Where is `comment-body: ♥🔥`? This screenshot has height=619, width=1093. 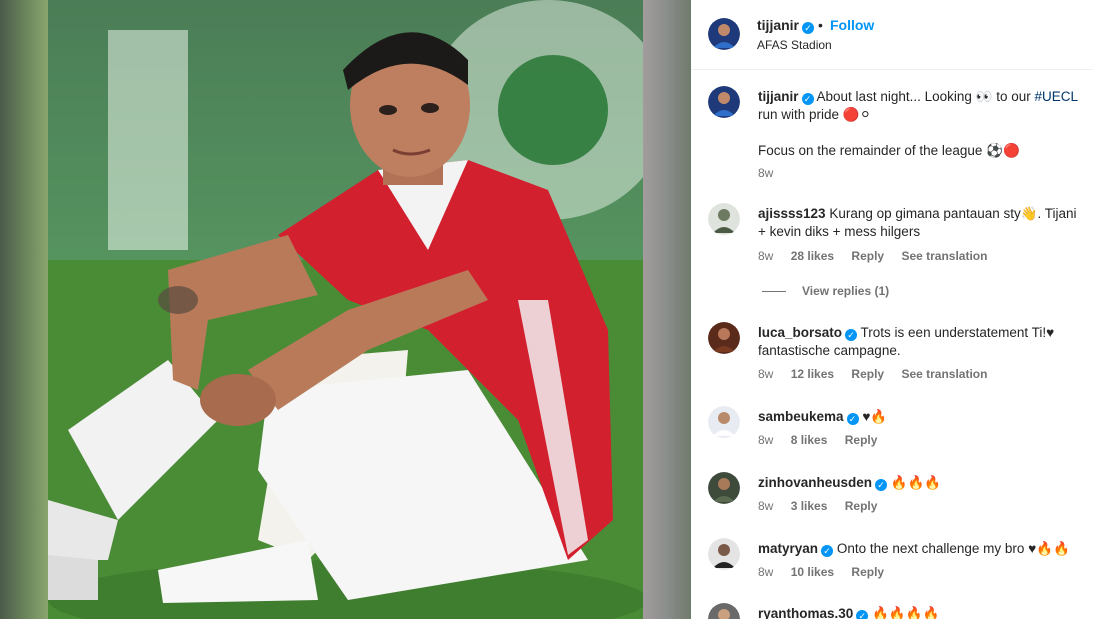 comment-body: ♥🔥 is located at coordinates (875, 416).